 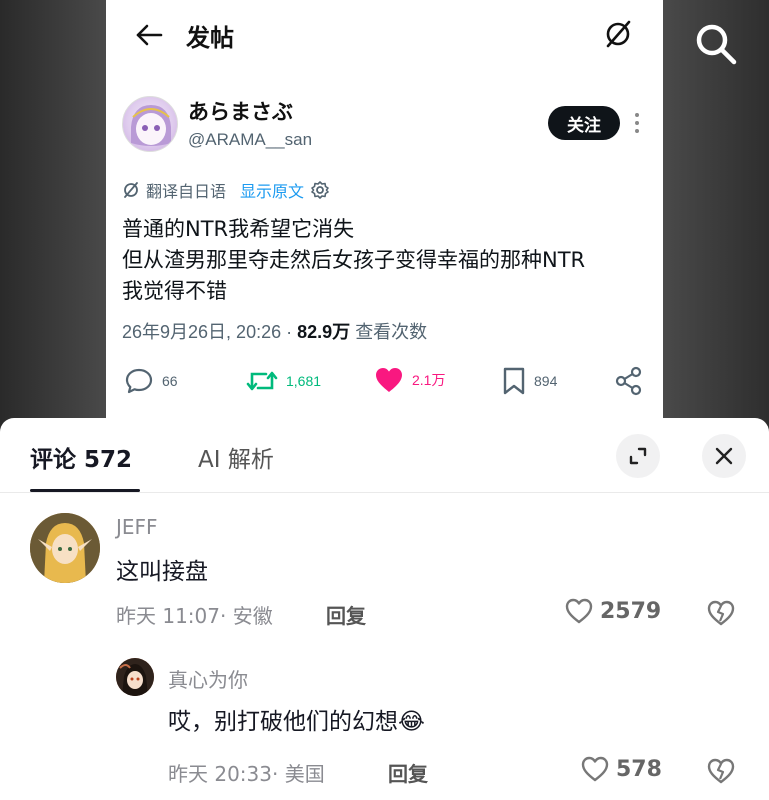 What do you see at coordinates (637, 123) in the screenshot?
I see `more-options-icon` at bounding box center [637, 123].